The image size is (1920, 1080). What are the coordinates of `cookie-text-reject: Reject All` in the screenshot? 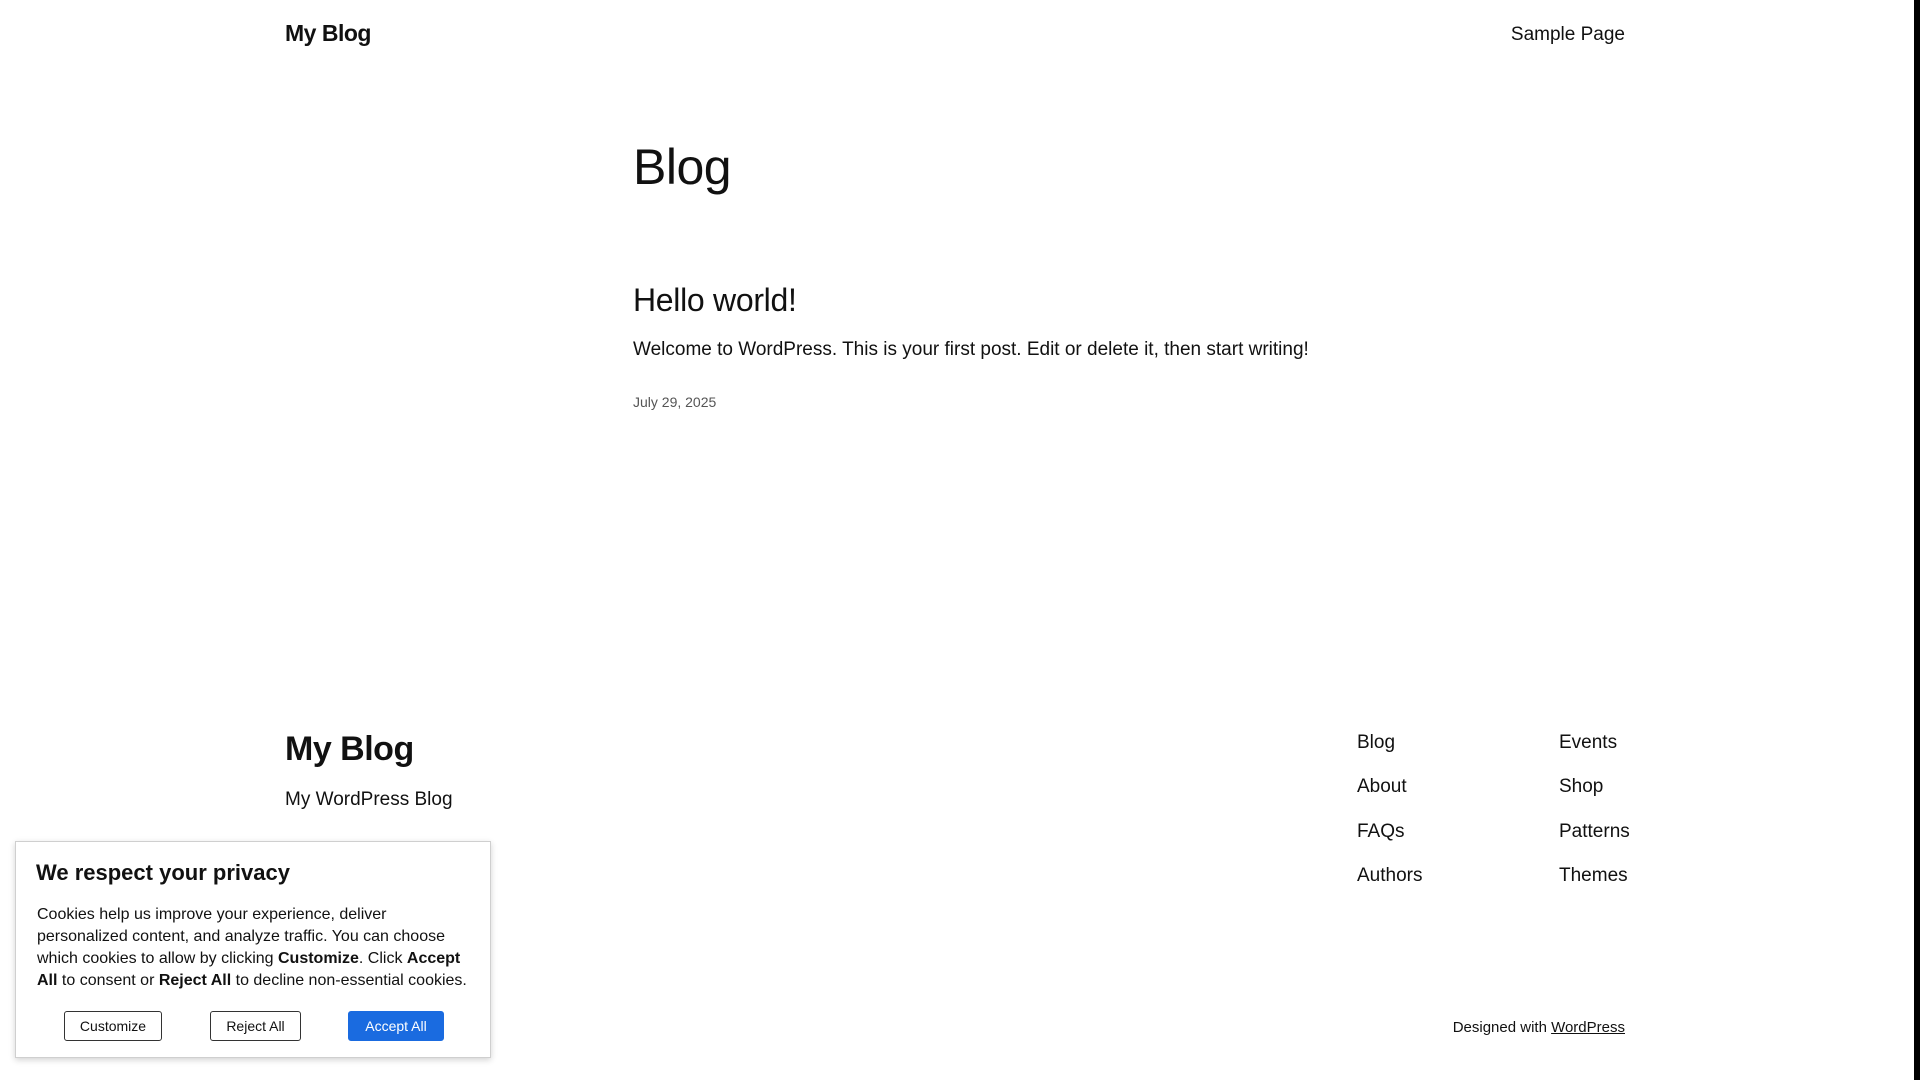 It's located at (195, 980).